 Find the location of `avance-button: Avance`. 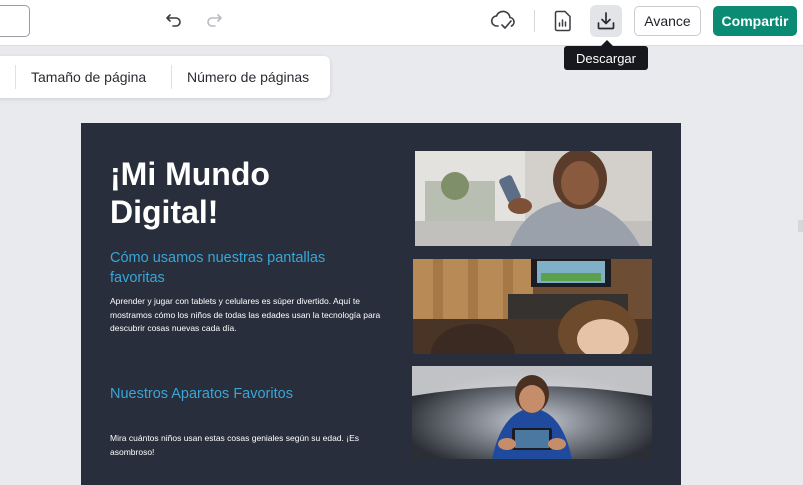

avance-button: Avance is located at coordinates (667, 21).